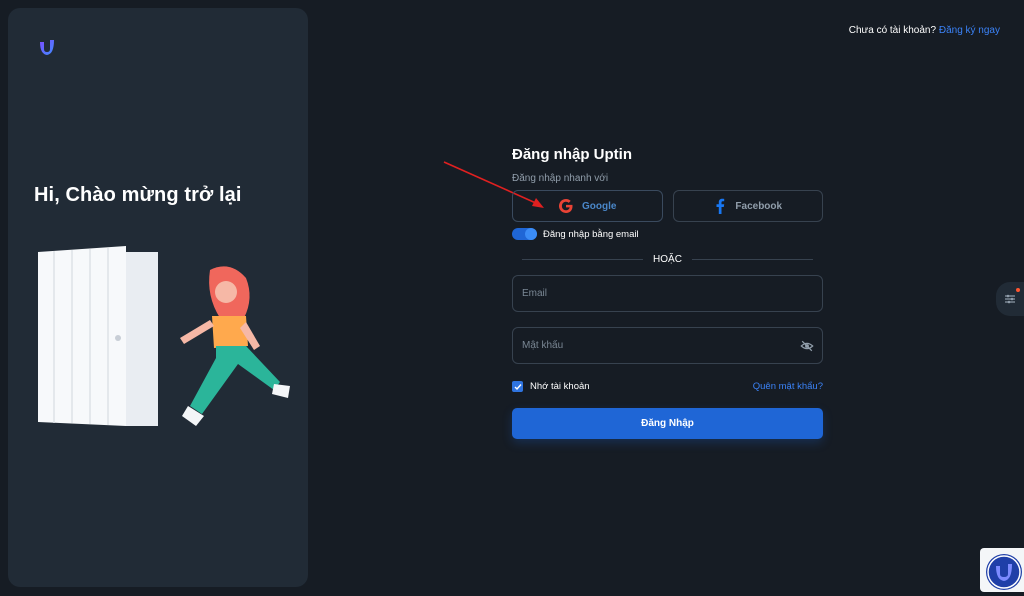 The image size is (1024, 596). What do you see at coordinates (1018, 290) in the screenshot?
I see `notification-dot` at bounding box center [1018, 290].